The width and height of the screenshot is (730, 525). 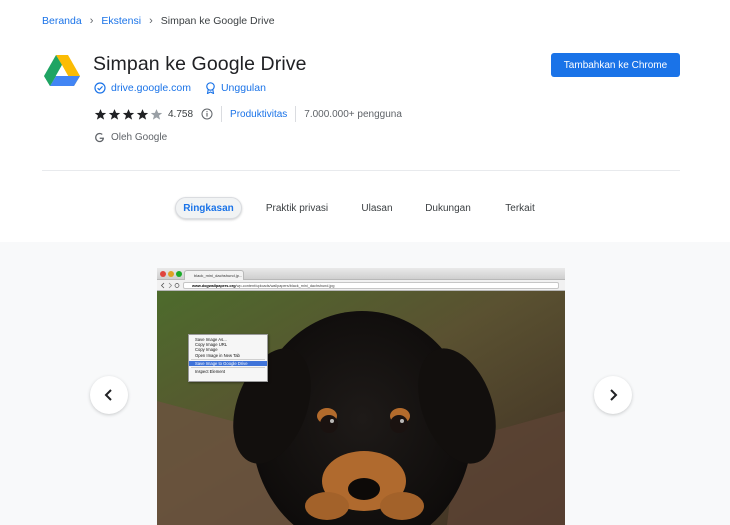 I want to click on rating-stars, so click(x=129, y=114).